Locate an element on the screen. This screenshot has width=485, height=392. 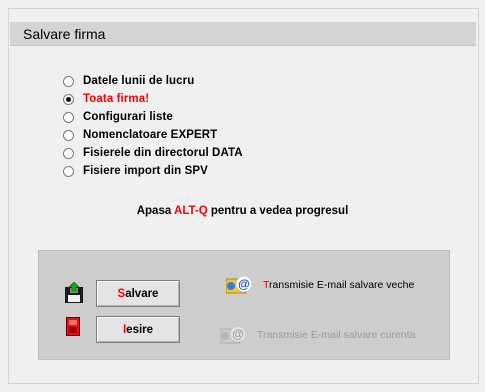
option-label: Fisiere import din SPV is located at coordinates (145, 171).